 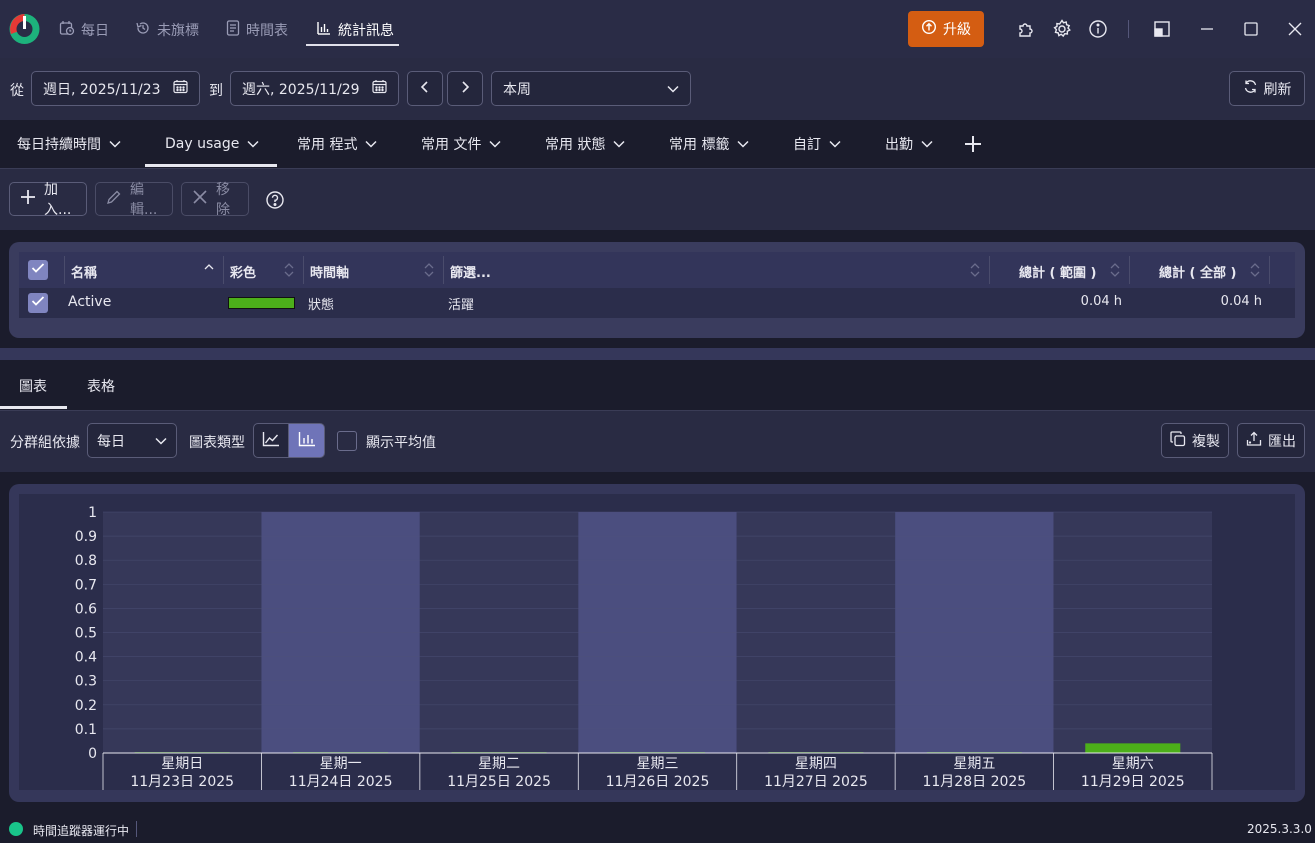 What do you see at coordinates (709, 144) in the screenshot?
I see `view-tab-top-tags: 常用 標籤` at bounding box center [709, 144].